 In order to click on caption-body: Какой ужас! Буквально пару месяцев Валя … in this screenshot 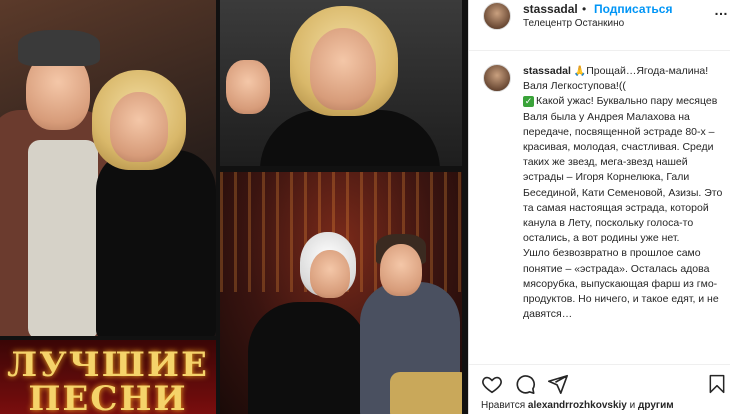, I will do `click(623, 170)`.